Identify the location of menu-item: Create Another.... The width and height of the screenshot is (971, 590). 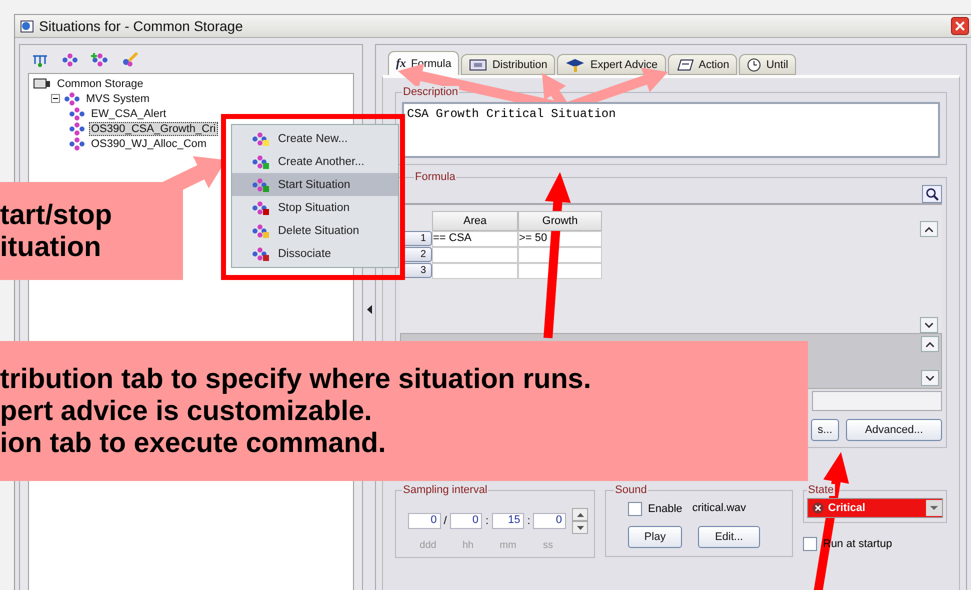
(315, 161).